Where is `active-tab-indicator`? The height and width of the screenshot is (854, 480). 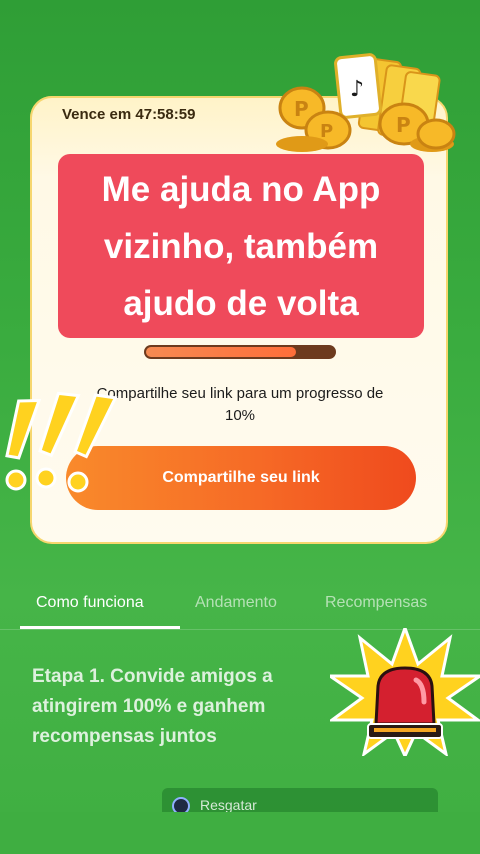
active-tab-indicator is located at coordinates (100, 627).